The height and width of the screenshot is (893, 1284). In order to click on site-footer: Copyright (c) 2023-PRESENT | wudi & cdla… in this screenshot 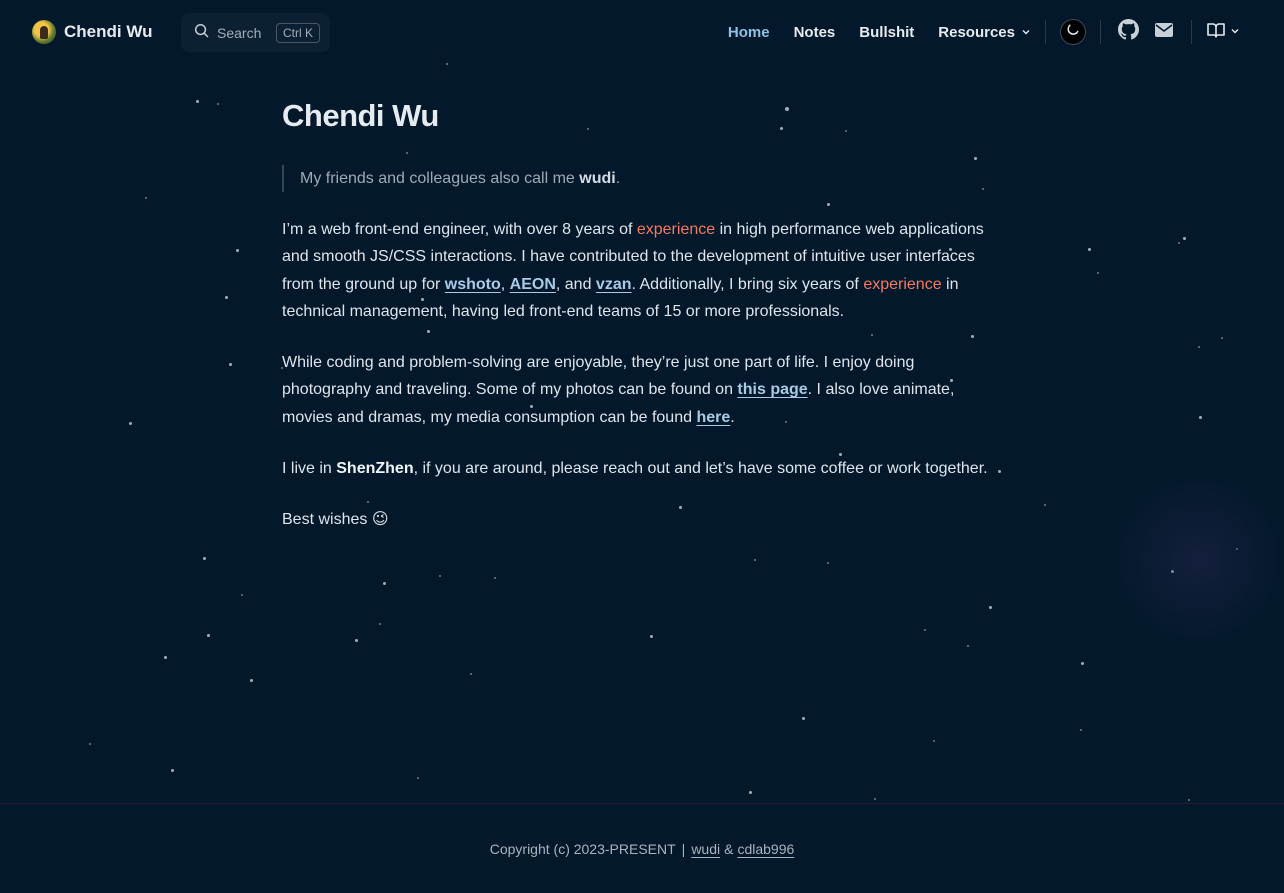, I will do `click(642, 848)`.